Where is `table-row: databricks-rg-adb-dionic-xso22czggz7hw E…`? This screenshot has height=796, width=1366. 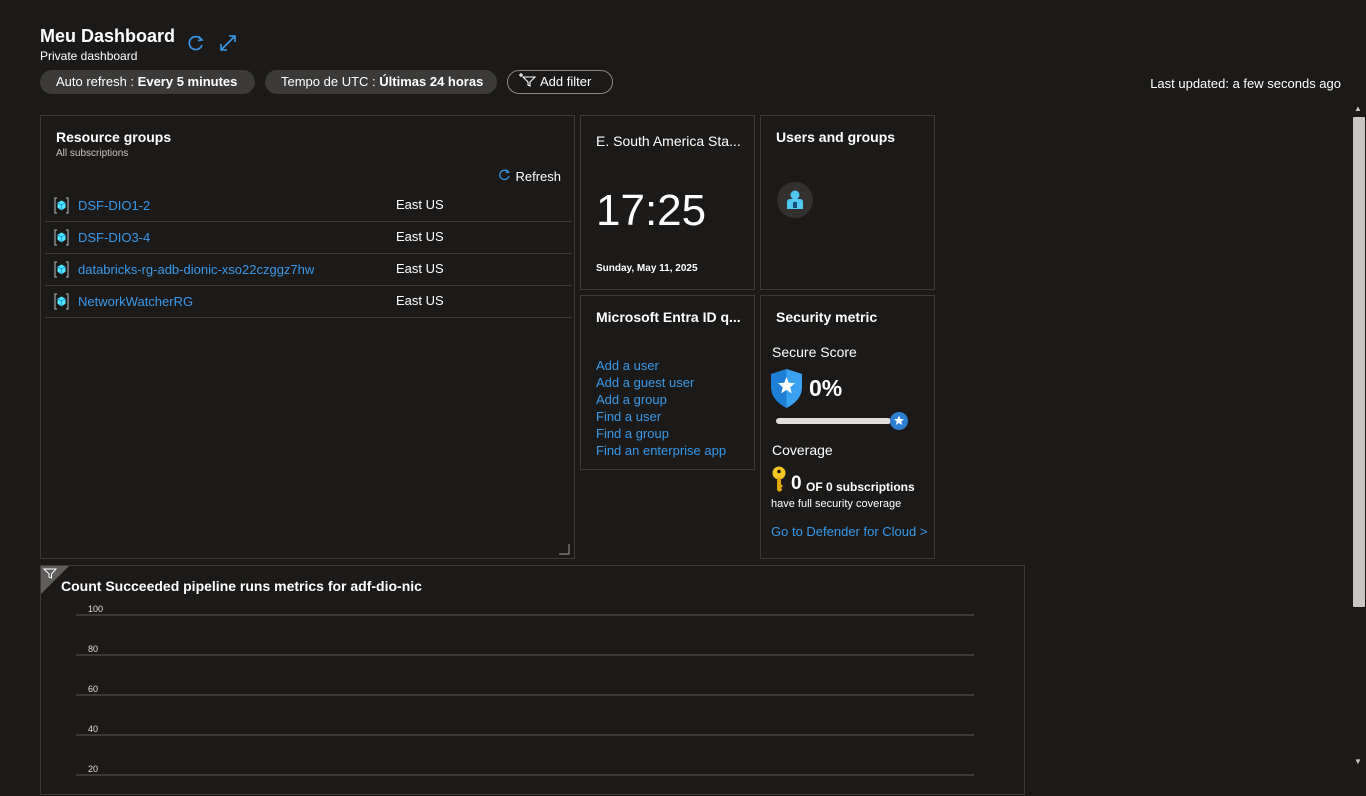
table-row: databricks-rg-adb-dionic-xso22czggz7hw E… is located at coordinates (308, 270).